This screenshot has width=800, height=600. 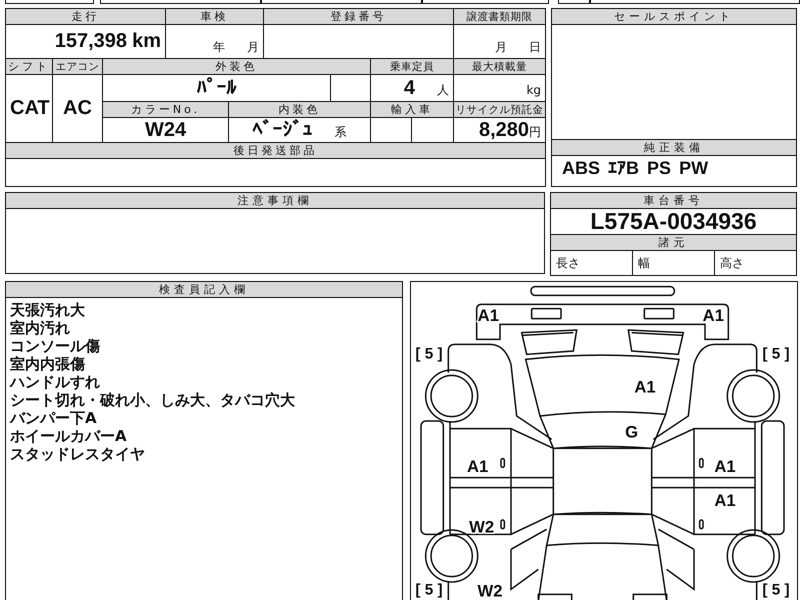 What do you see at coordinates (624, 168) in the screenshot?
I see `equipment-item: ｴｱB` at bounding box center [624, 168].